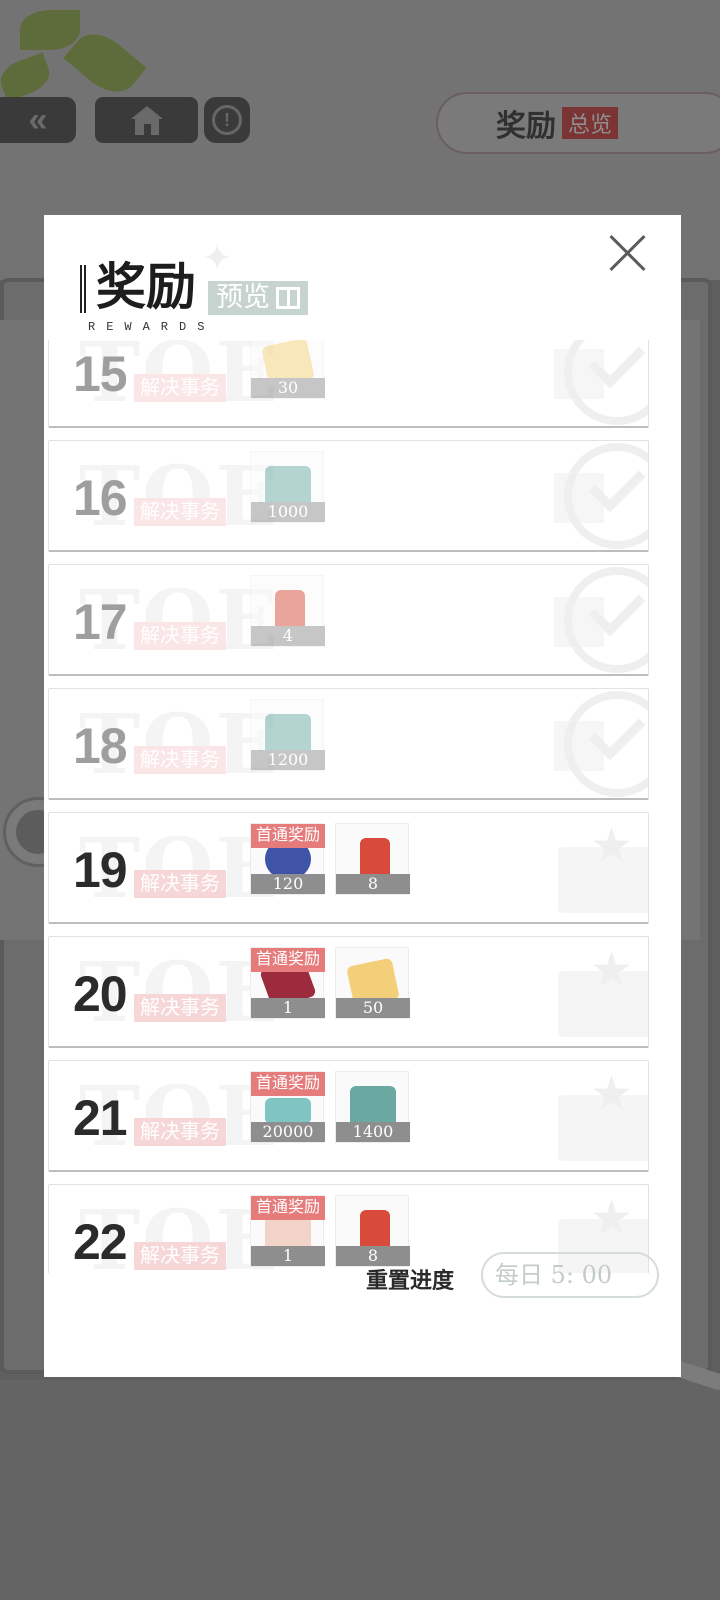 This screenshot has height=1600, width=720. I want to click on reward-item: 30, so click(287, 369).